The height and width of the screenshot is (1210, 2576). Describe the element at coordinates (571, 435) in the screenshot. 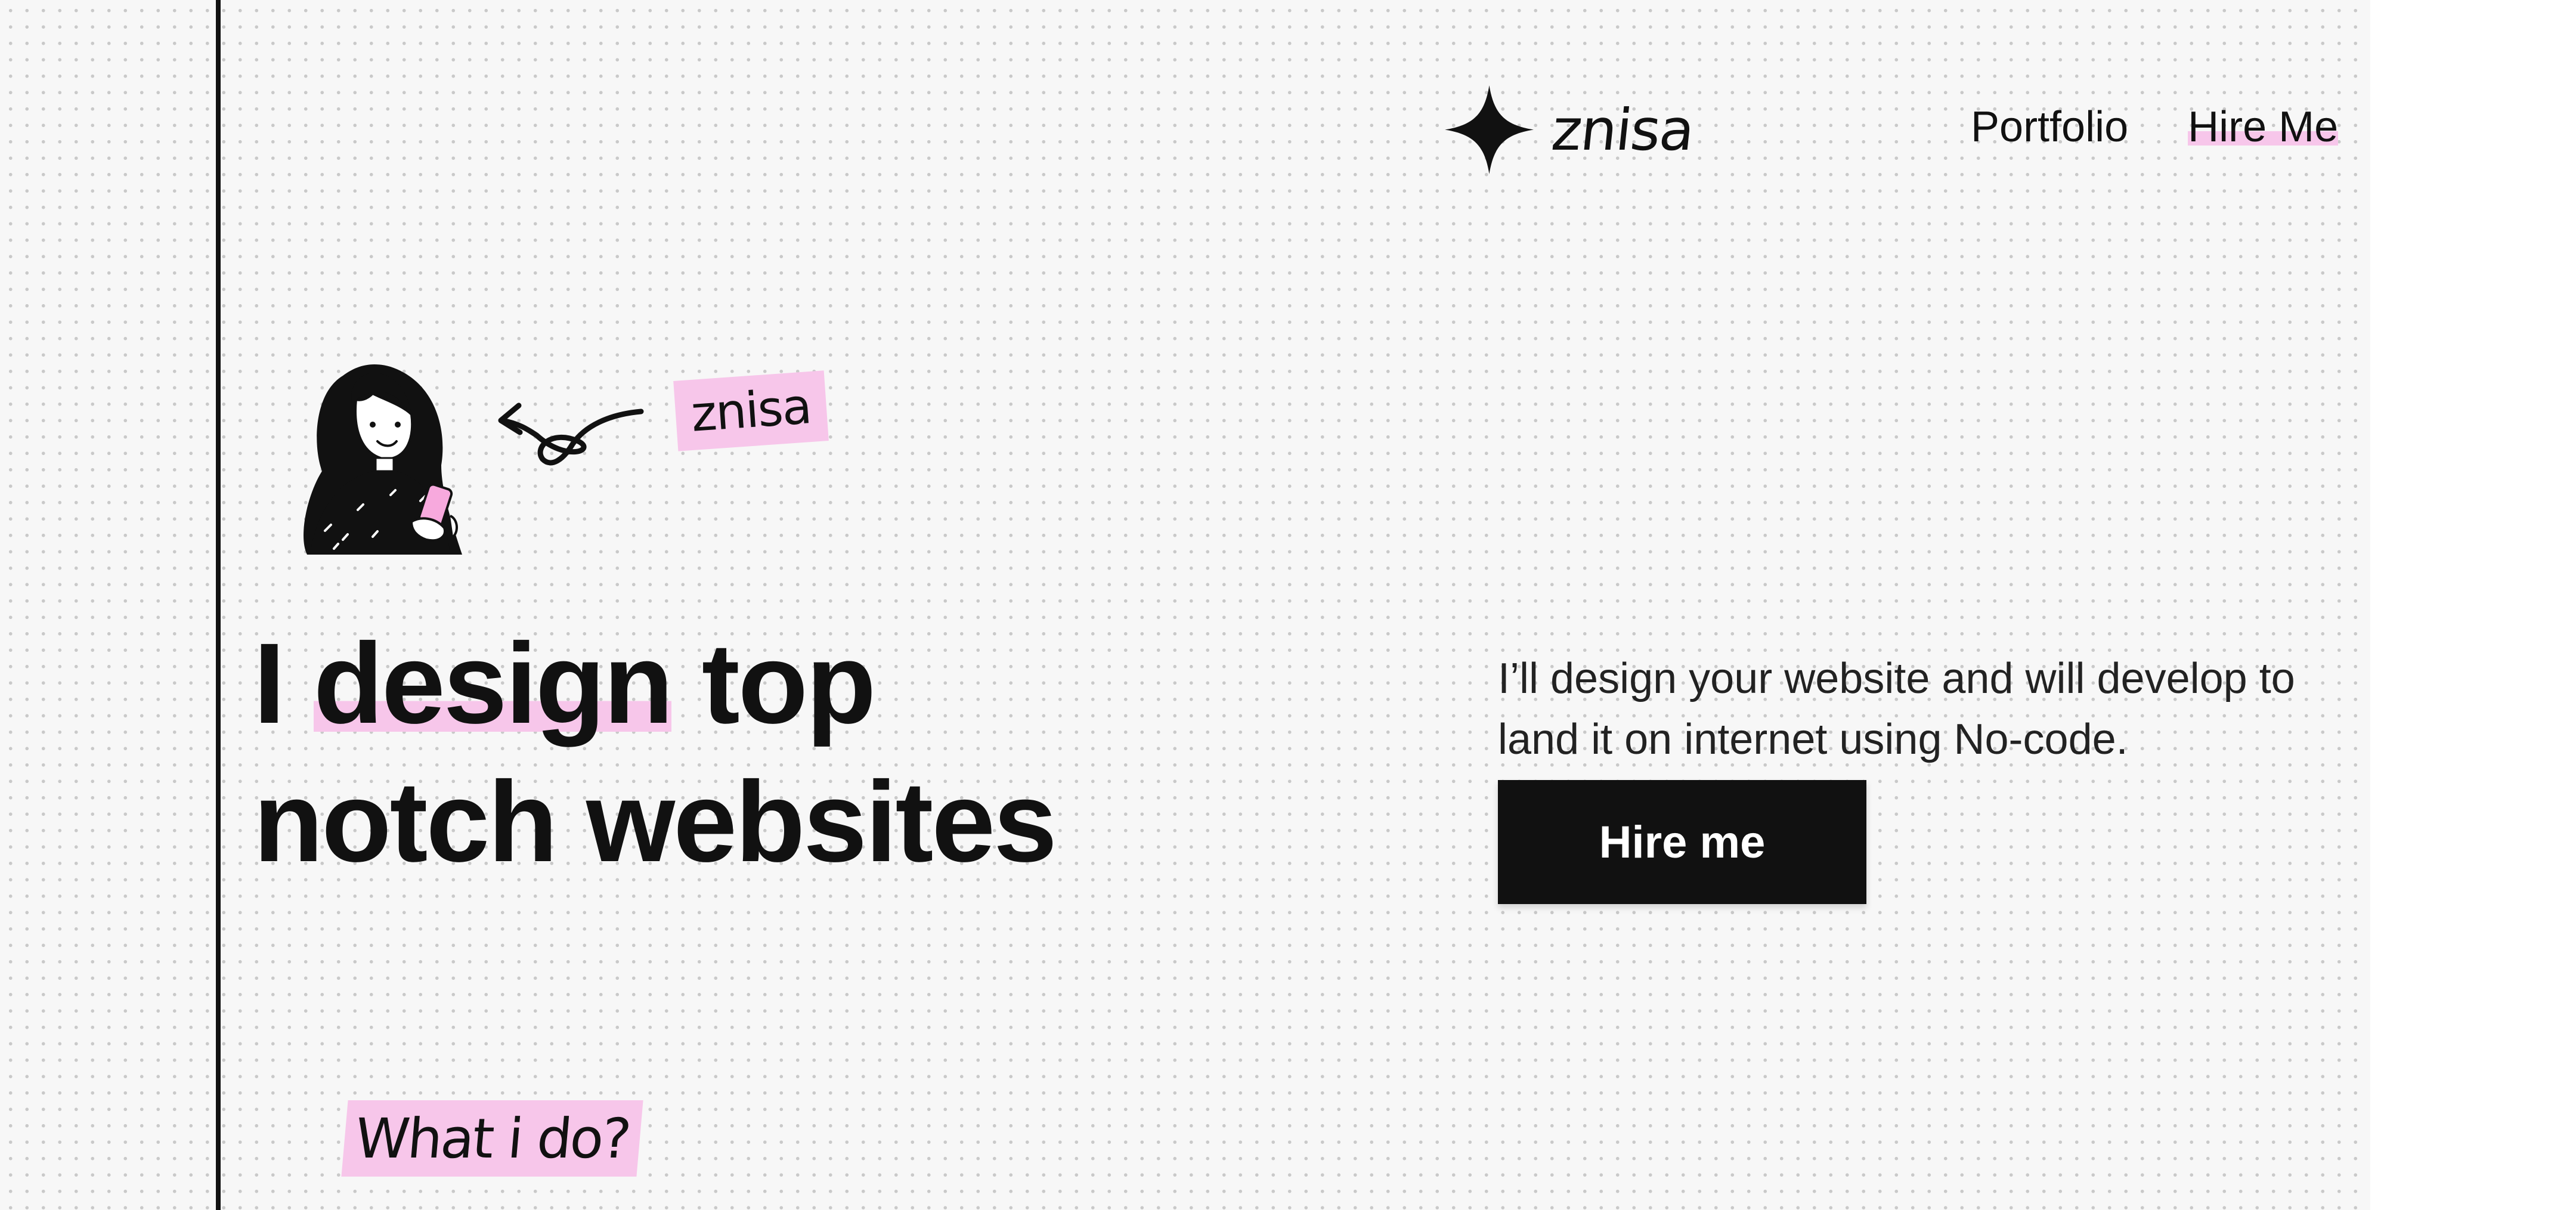

I see `loop-arrow-icon` at that location.